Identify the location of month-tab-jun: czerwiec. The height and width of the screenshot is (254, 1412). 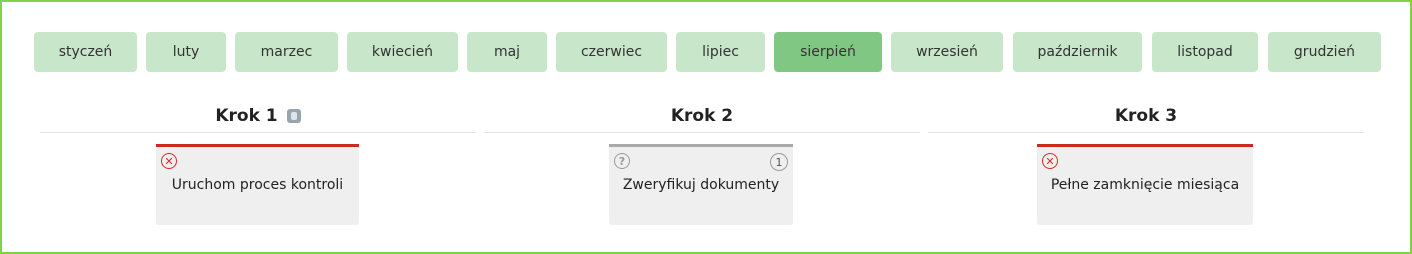
(611, 52).